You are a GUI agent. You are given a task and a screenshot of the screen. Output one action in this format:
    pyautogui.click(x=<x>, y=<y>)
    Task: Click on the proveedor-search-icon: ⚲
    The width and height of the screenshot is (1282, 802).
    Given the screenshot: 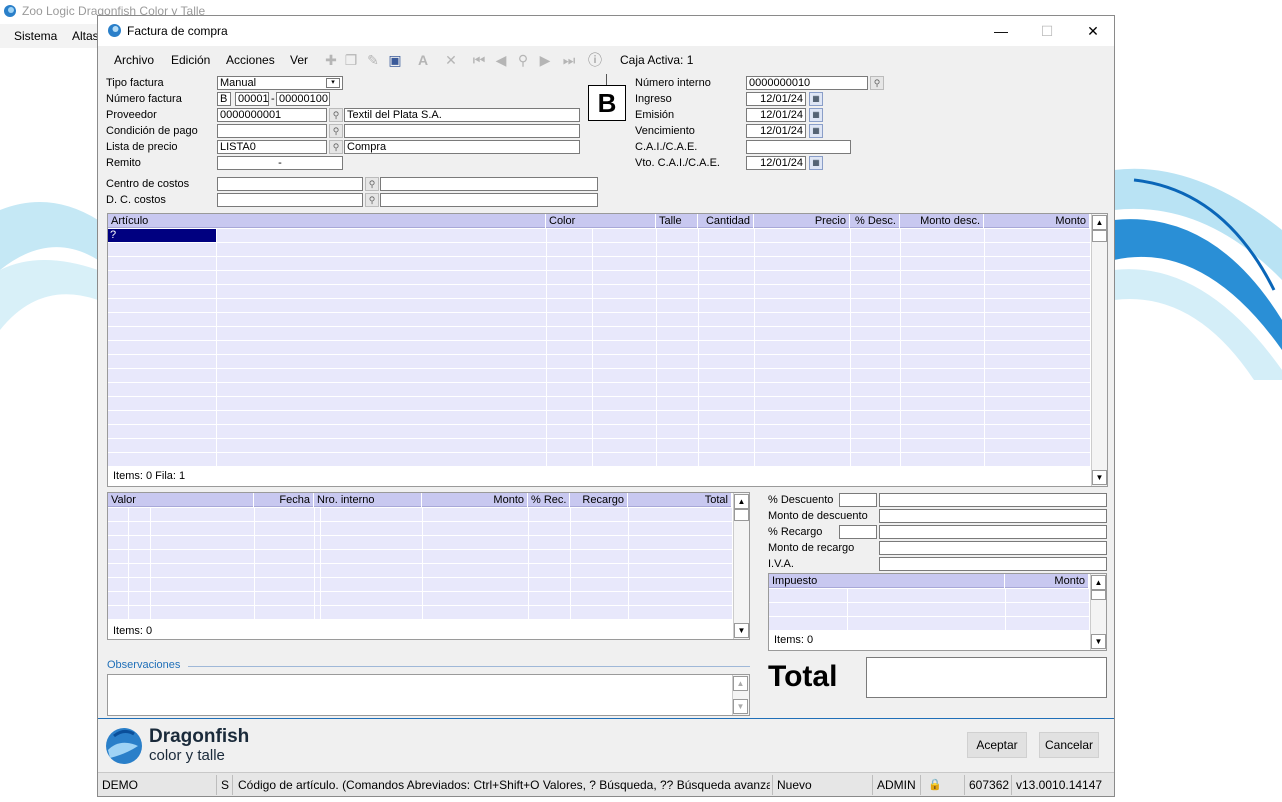 What is the action you would take?
    pyautogui.click(x=336, y=115)
    